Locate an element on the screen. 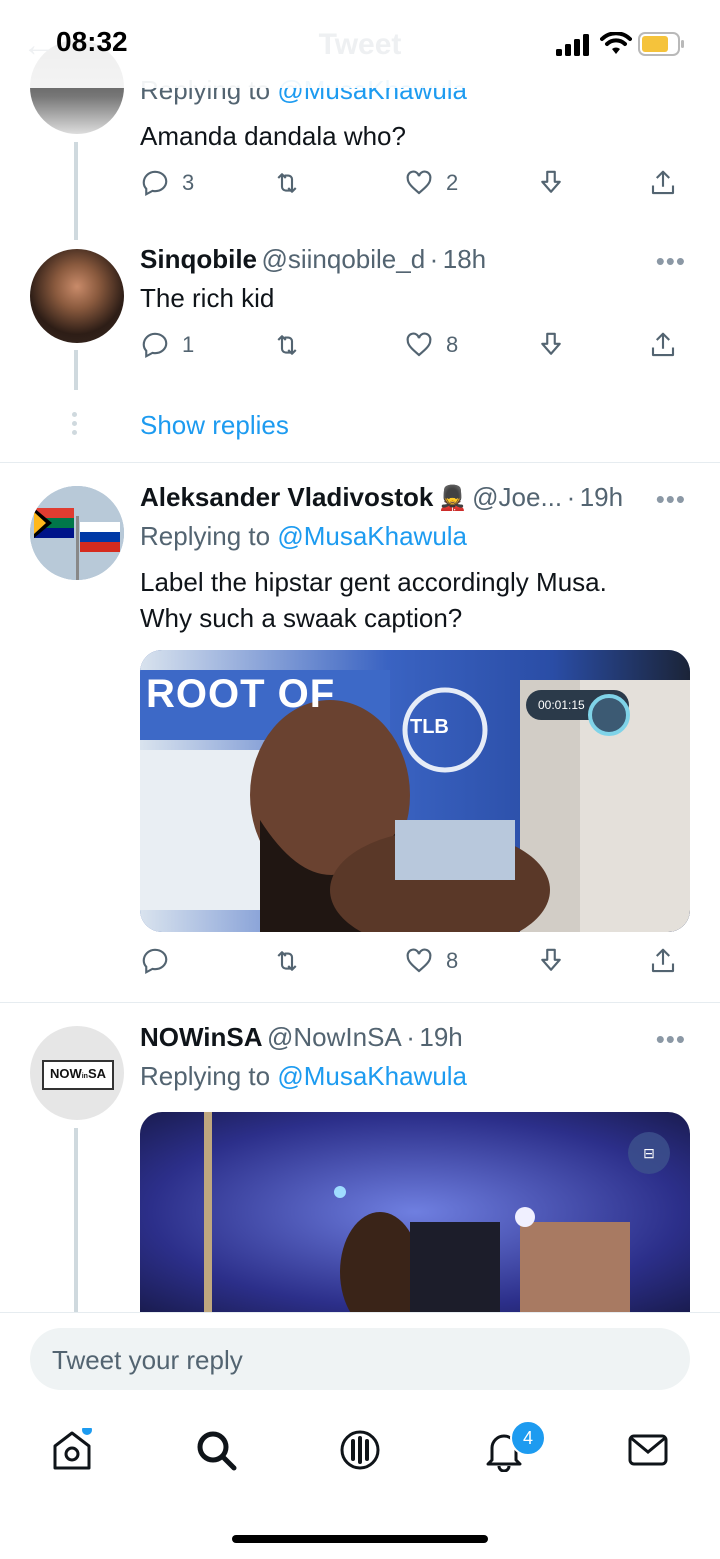  avatar-logo: NOWinSA is located at coordinates (78, 1075).